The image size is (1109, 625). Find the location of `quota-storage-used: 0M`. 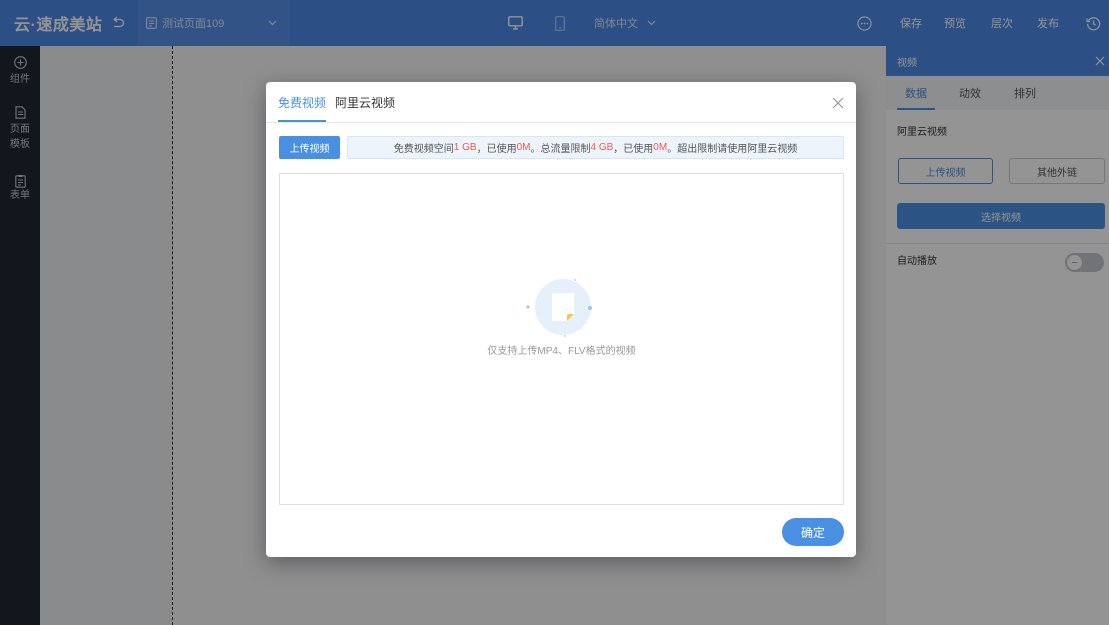

quota-storage-used: 0M is located at coordinates (523, 147).